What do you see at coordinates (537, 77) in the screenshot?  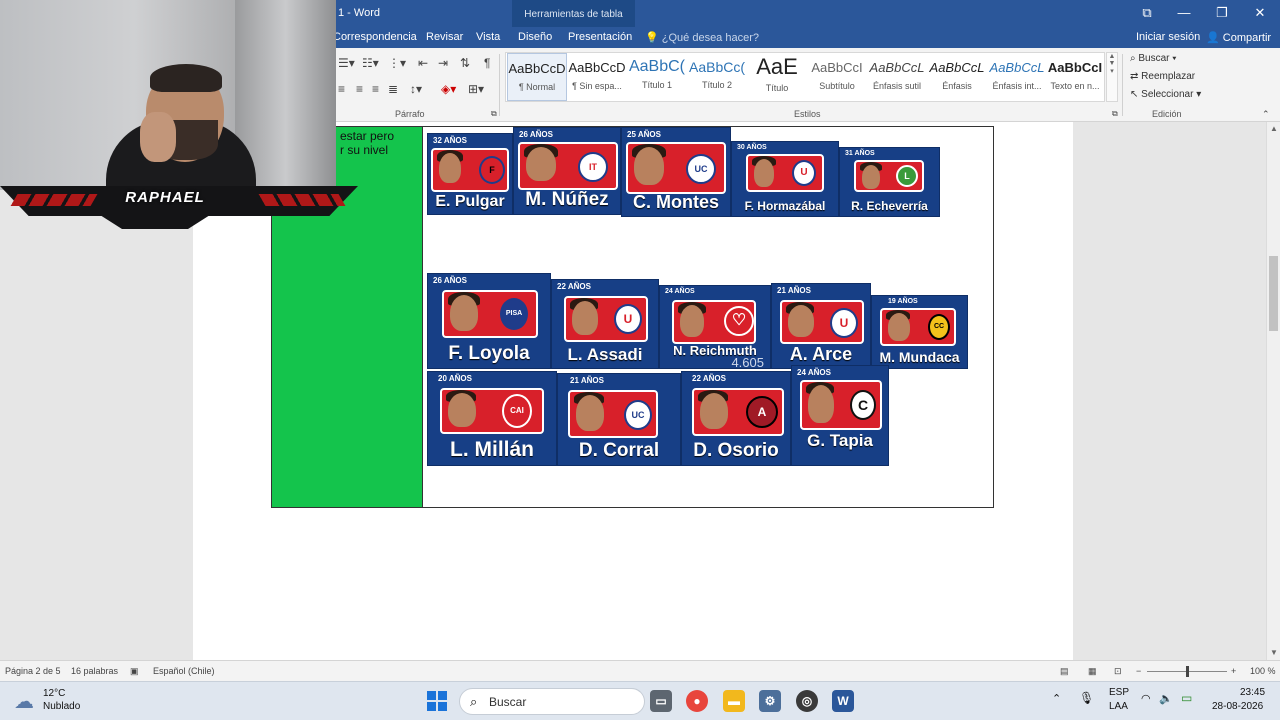 I see `style-normal: AaBbCcD ¶ Normal` at bounding box center [537, 77].